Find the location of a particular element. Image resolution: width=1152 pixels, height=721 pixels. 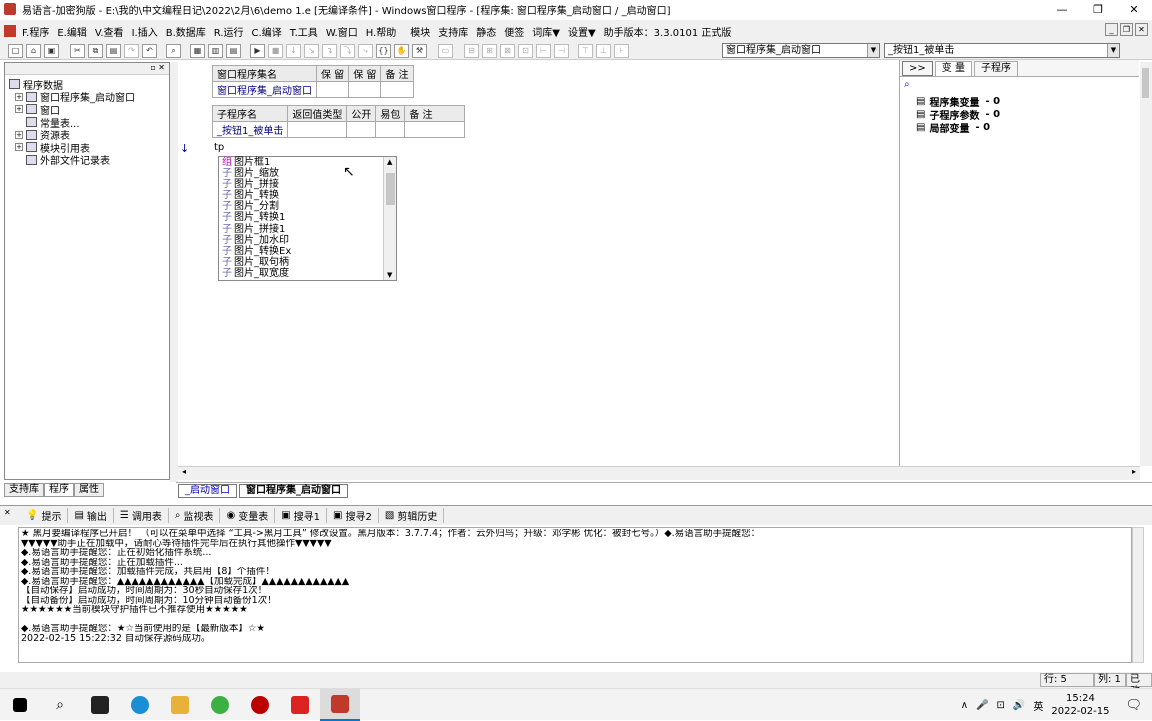

popup-item: 子图片_缩放 is located at coordinates (307, 173).